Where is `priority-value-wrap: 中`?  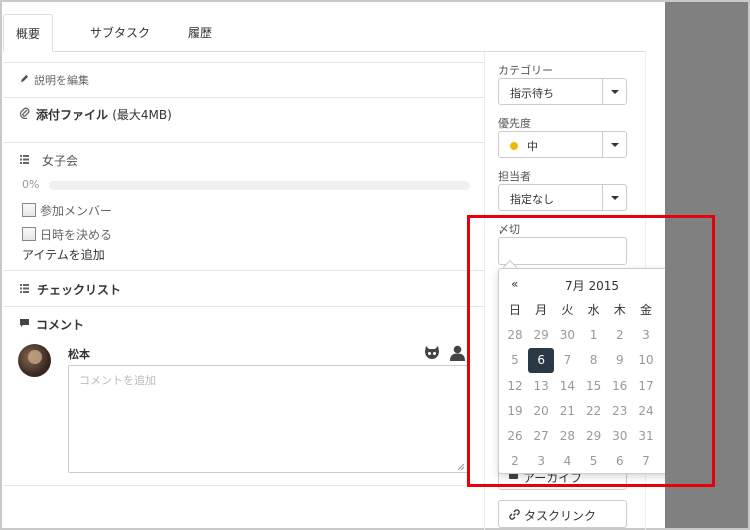 priority-value-wrap: 中 is located at coordinates (524, 146).